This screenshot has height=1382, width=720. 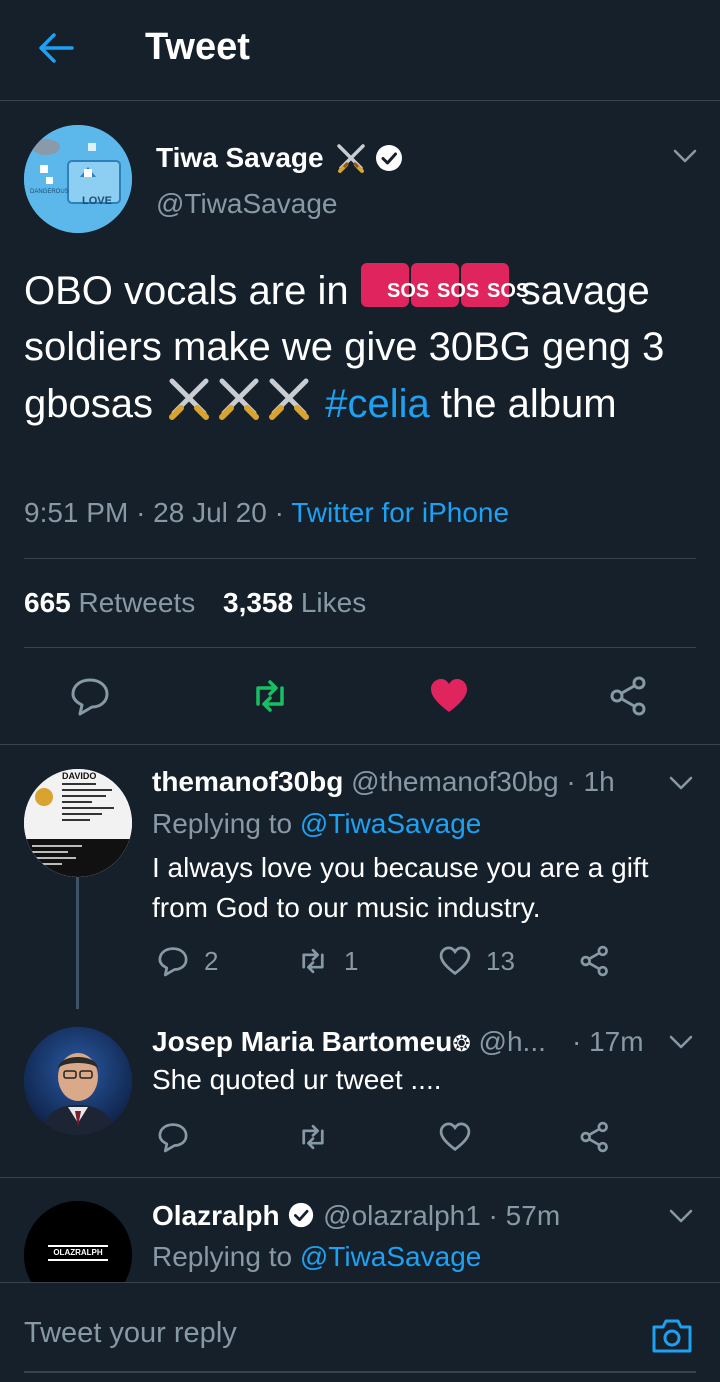 I want to click on tweet-date: 28 Jul 20, so click(x=210, y=512).